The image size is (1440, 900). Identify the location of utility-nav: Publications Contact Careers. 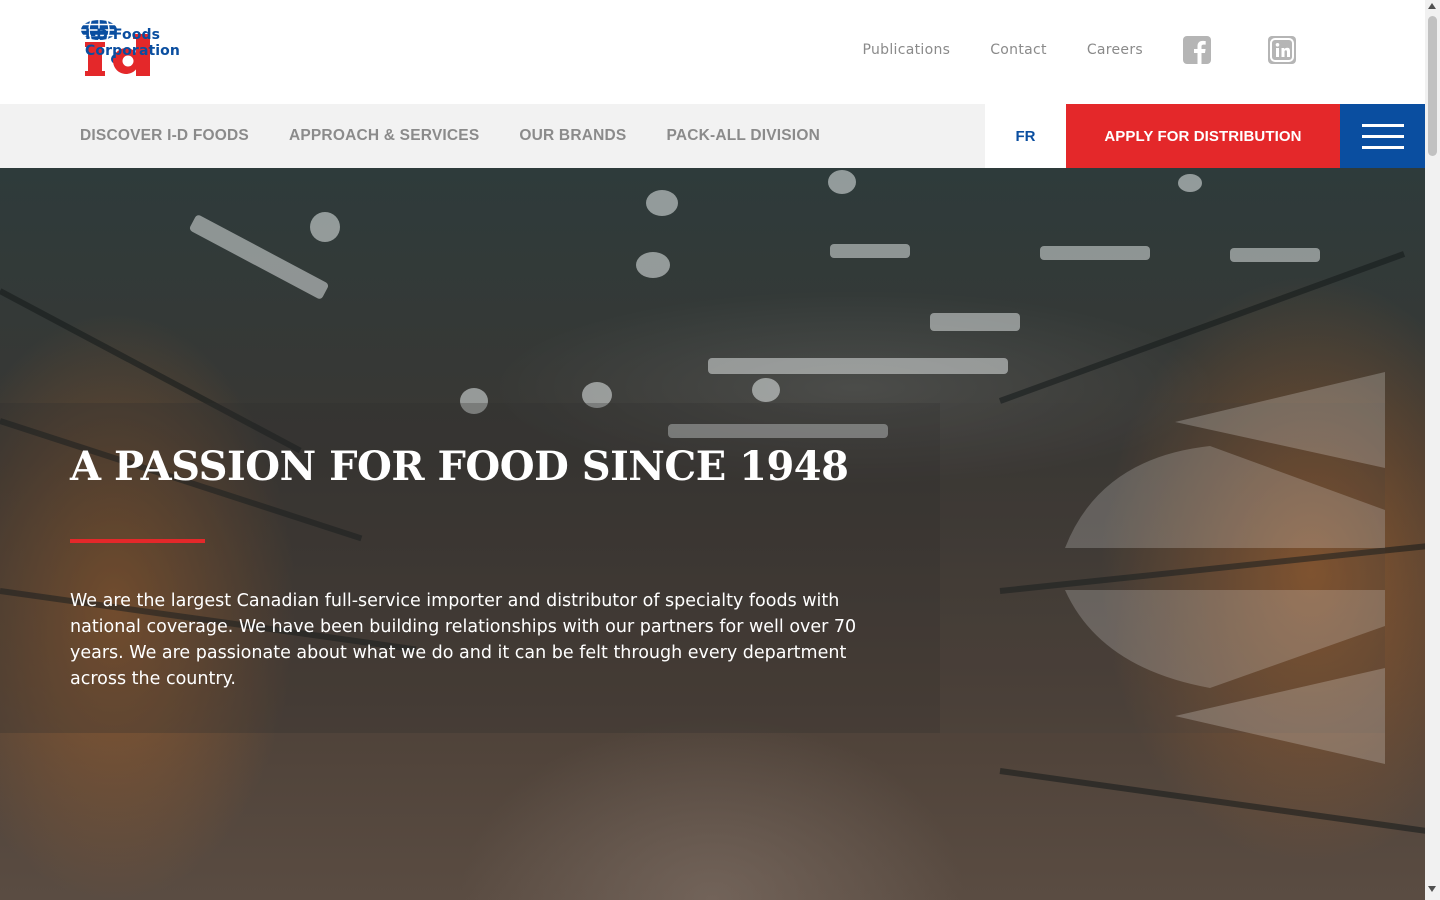
(1100, 50).